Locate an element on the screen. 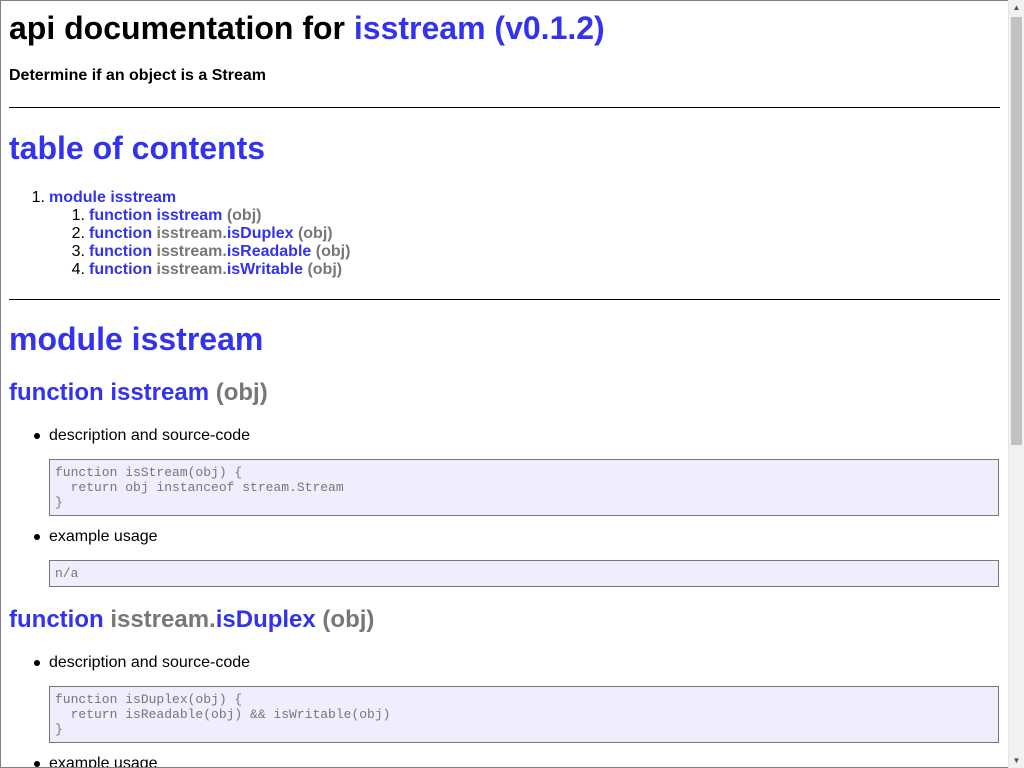 This screenshot has height=768, width=1024. package-link: isstream (v0.1.2) is located at coordinates (479, 28).